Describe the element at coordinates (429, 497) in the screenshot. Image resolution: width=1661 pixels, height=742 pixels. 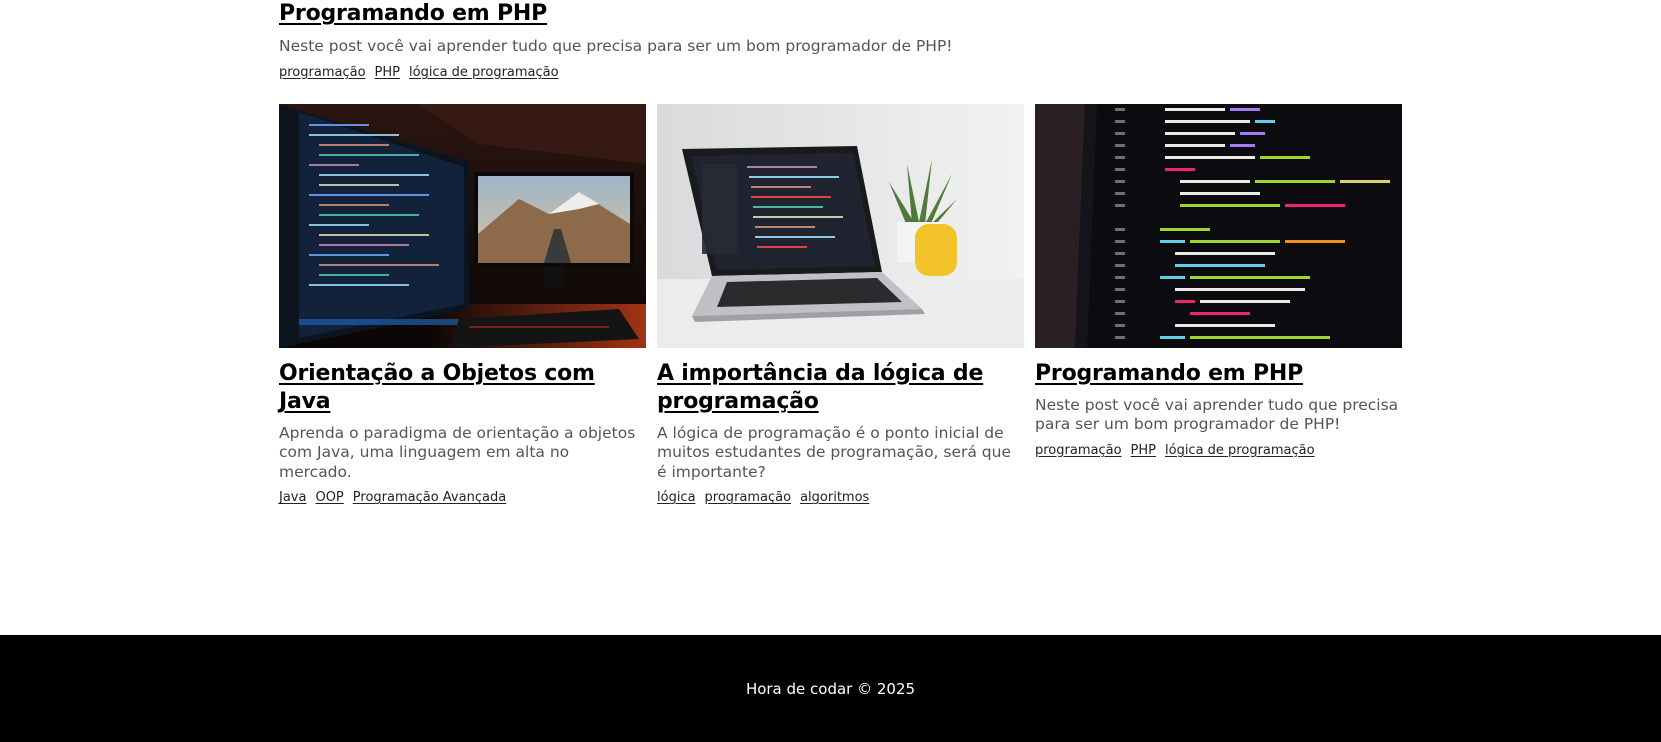
I see `tag-link: Programação Avançada` at that location.